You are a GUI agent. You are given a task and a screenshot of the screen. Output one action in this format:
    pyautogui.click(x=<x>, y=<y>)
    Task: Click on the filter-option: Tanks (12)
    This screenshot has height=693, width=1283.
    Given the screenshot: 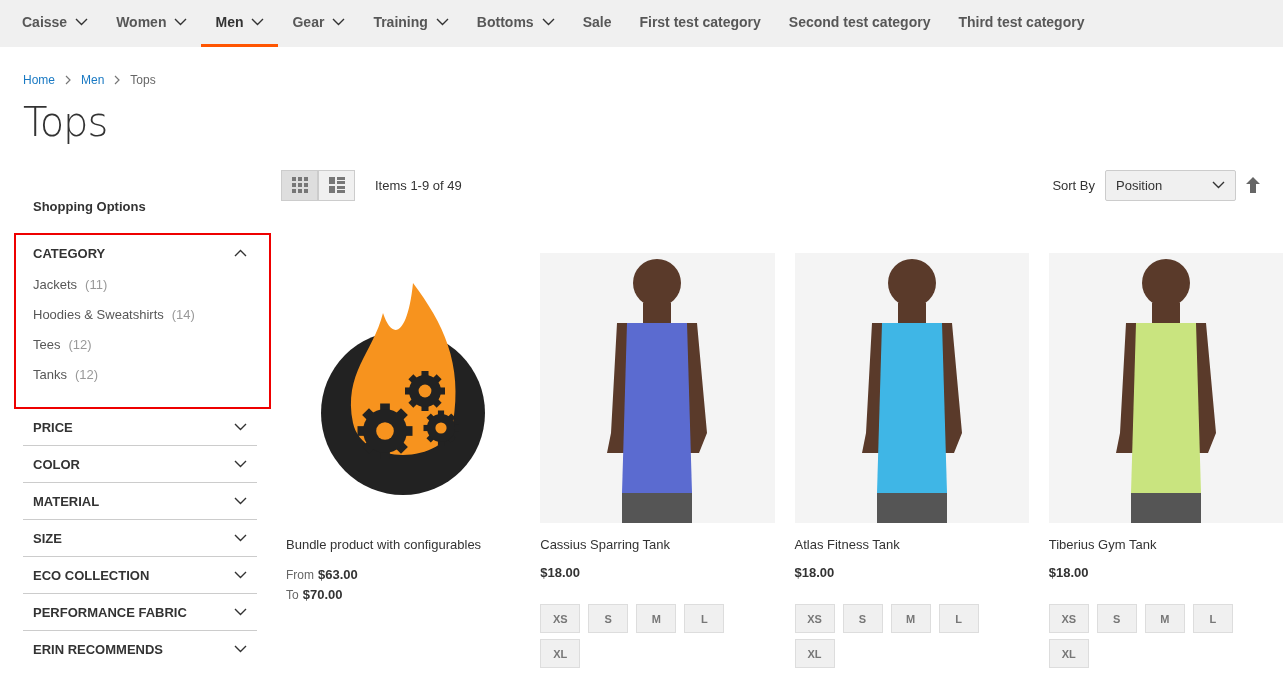 What is the action you would take?
    pyautogui.click(x=140, y=374)
    